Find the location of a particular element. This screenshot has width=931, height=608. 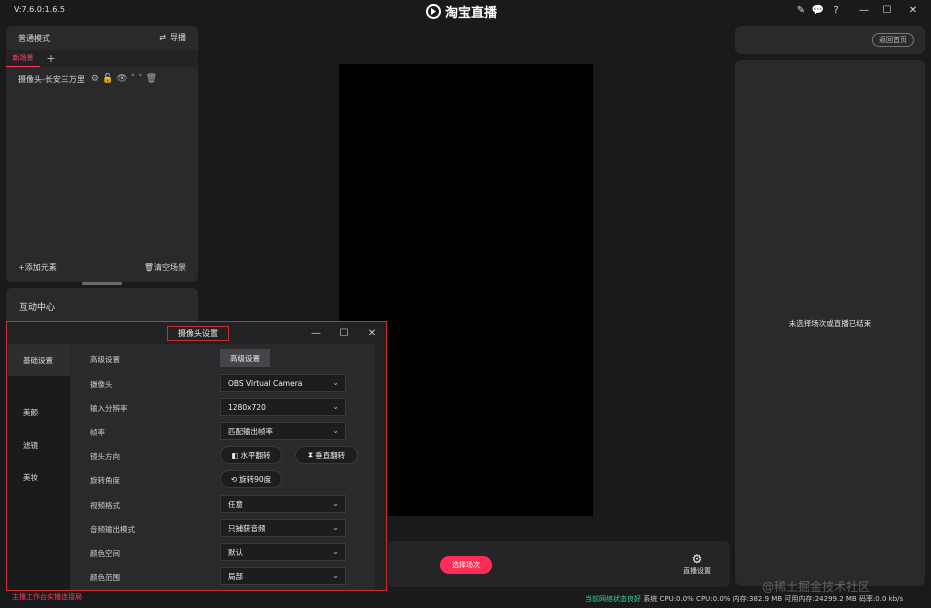

title-bar: V:7.6.0:1.6.5 淘宝直播 ✎ 💬 ? — ☐ ✕ is located at coordinates (465, 11).